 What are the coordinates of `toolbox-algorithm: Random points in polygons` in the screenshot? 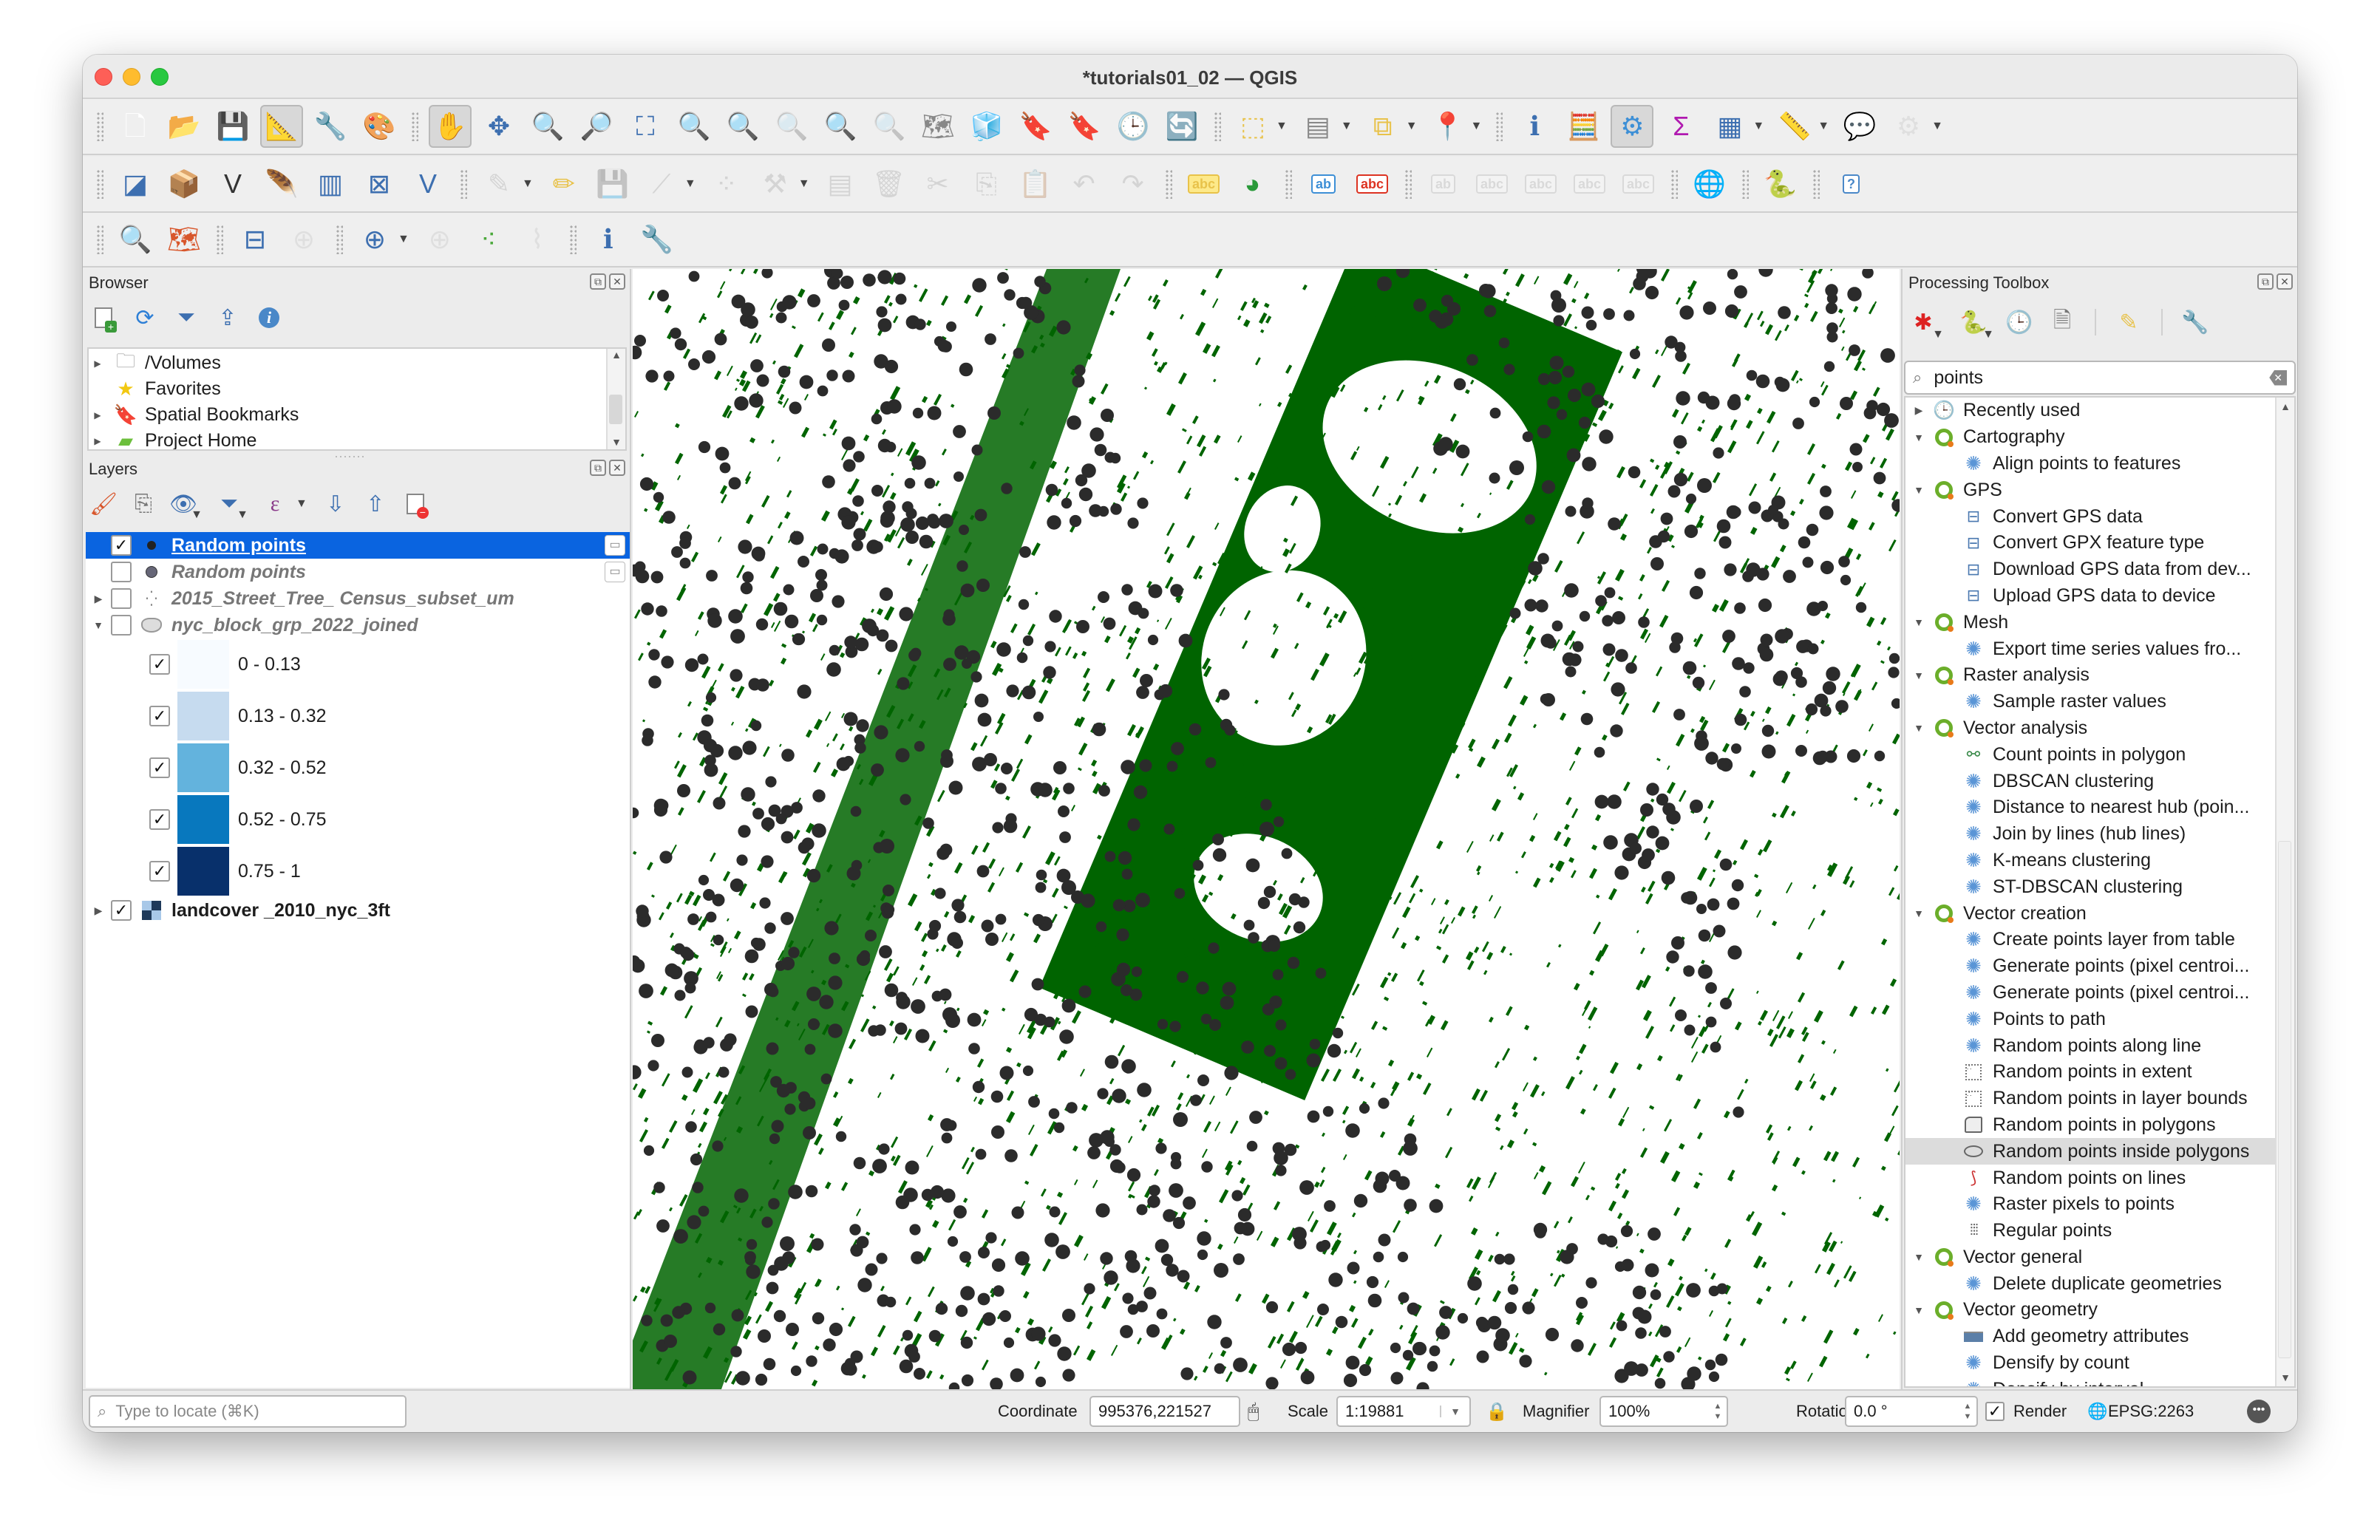 It's located at (2099, 1125).